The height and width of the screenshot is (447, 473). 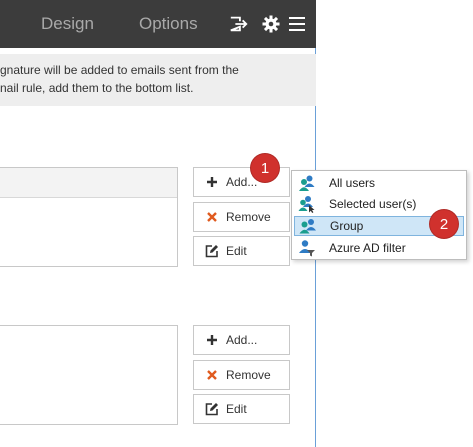 I want to click on menu-item-label: Selected user(s), so click(x=373, y=204).